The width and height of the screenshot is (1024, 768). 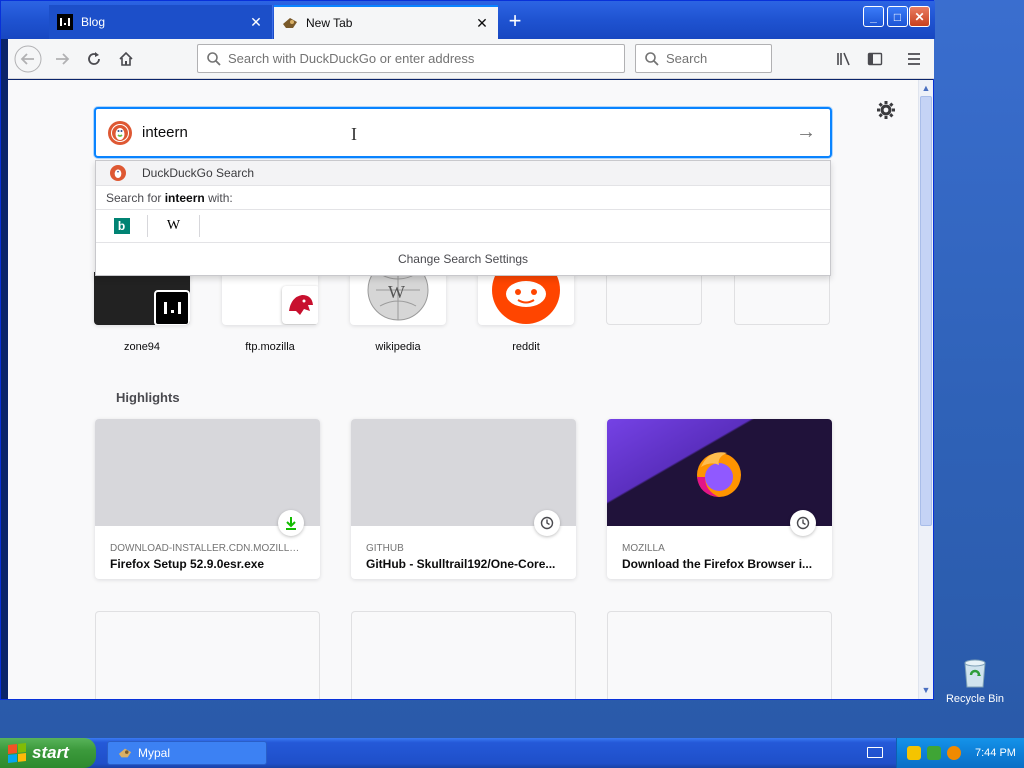 What do you see at coordinates (526, 347) in the screenshot?
I see `site-label: reddit` at bounding box center [526, 347].